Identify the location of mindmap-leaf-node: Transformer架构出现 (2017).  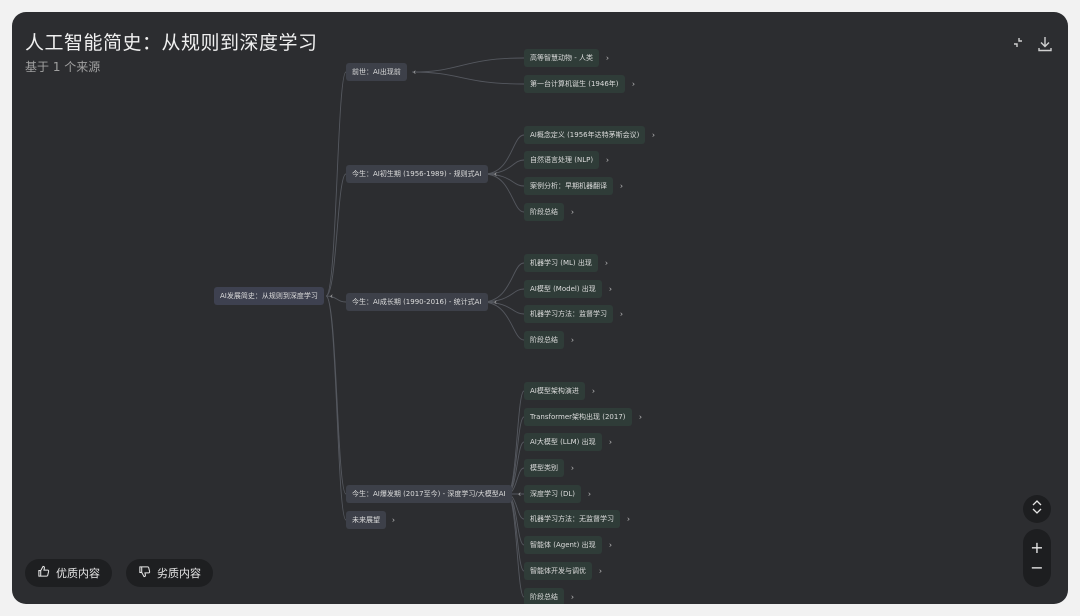
(578, 417).